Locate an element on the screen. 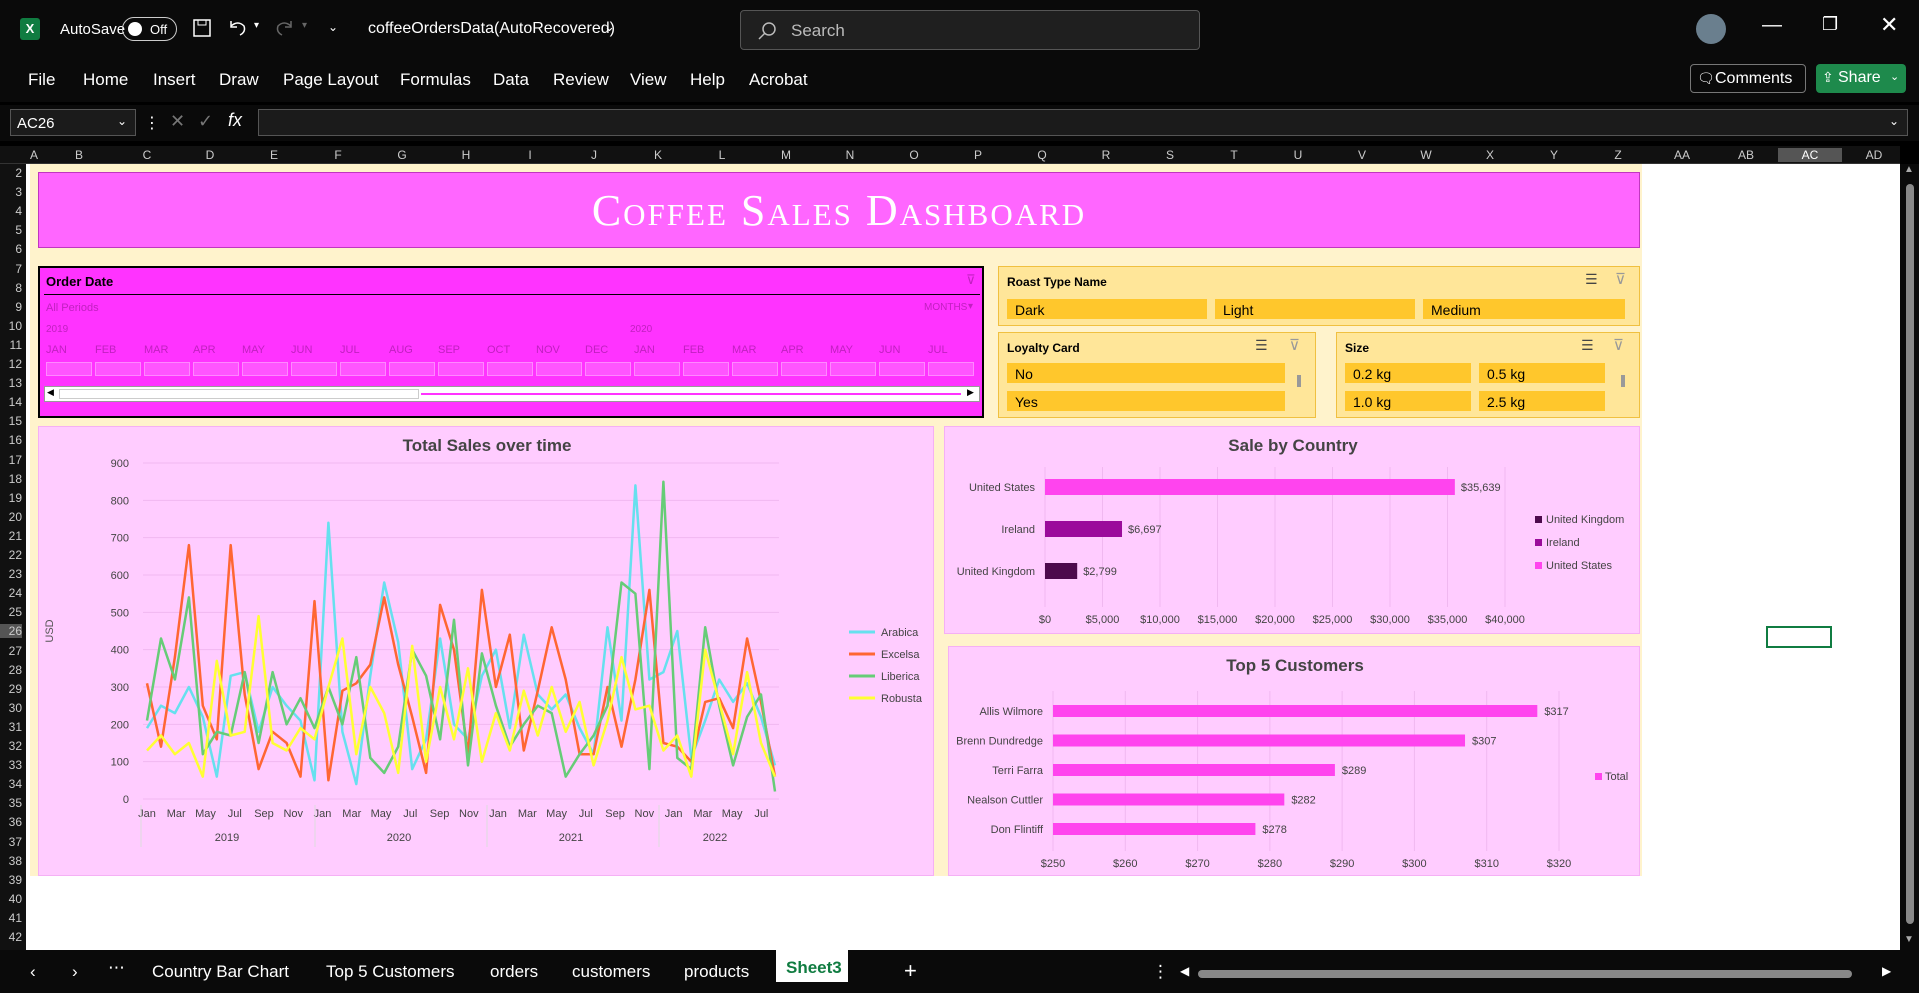 Image resolution: width=1919 pixels, height=993 pixels. tab-top-5-customers: Top 5 Customers is located at coordinates (390, 972).